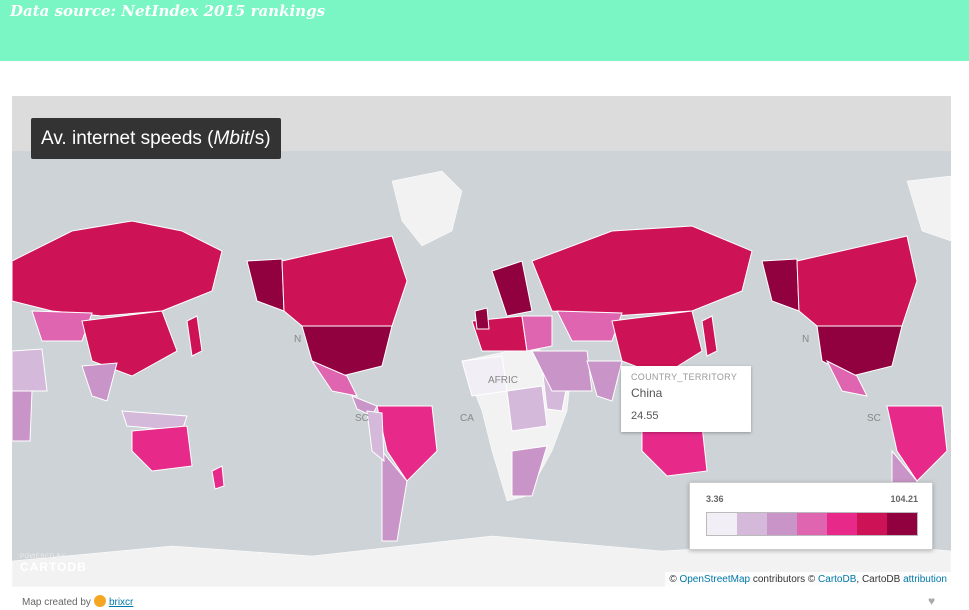 The image size is (969, 610). Describe the element at coordinates (127, 138) in the screenshot. I see `map-title-prefix: Av. internet speeds (` at that location.